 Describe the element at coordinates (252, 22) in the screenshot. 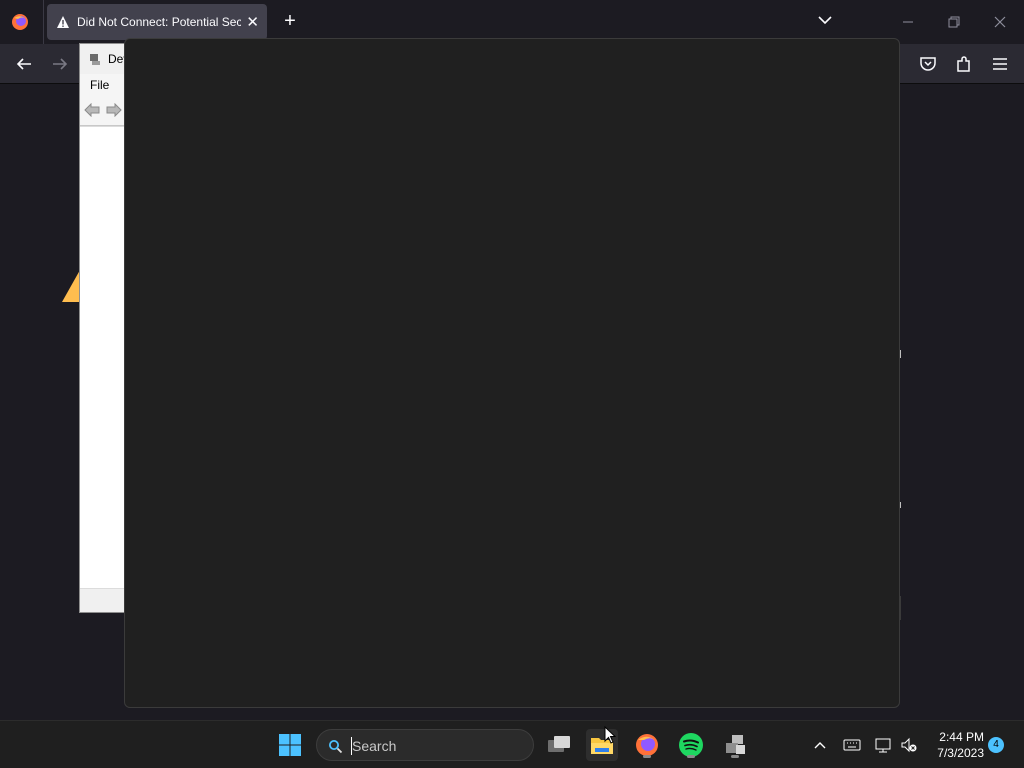

I see `tab-close-icon: ✕` at that location.